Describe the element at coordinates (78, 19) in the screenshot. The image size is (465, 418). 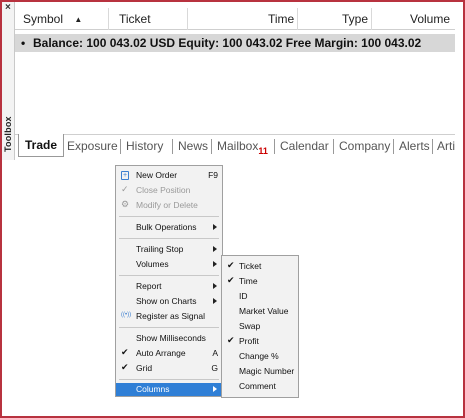
I see `sort-ascending-icon: ▲` at that location.